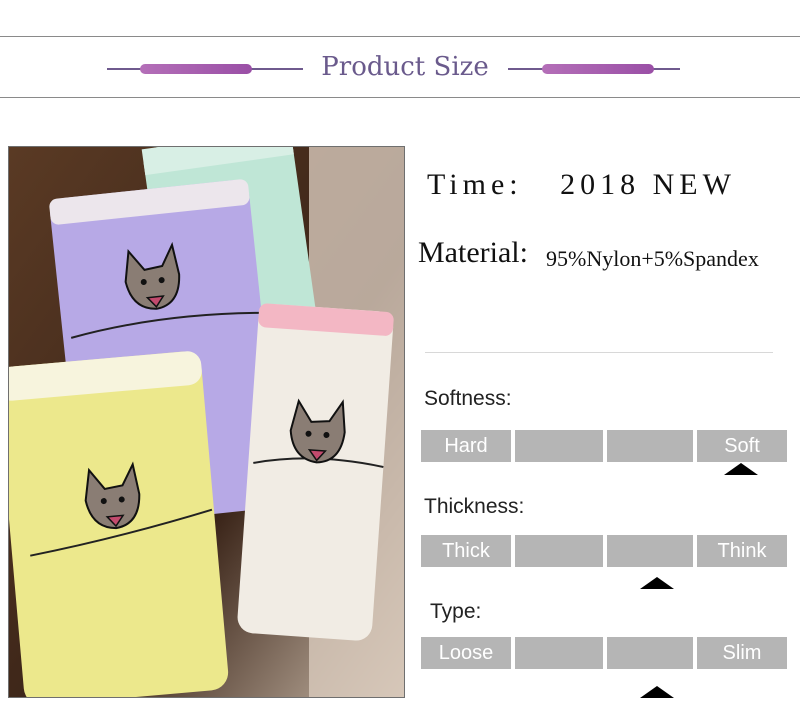 This screenshot has width=800, height=726. I want to click on softness-right-label: Soft, so click(742, 446).